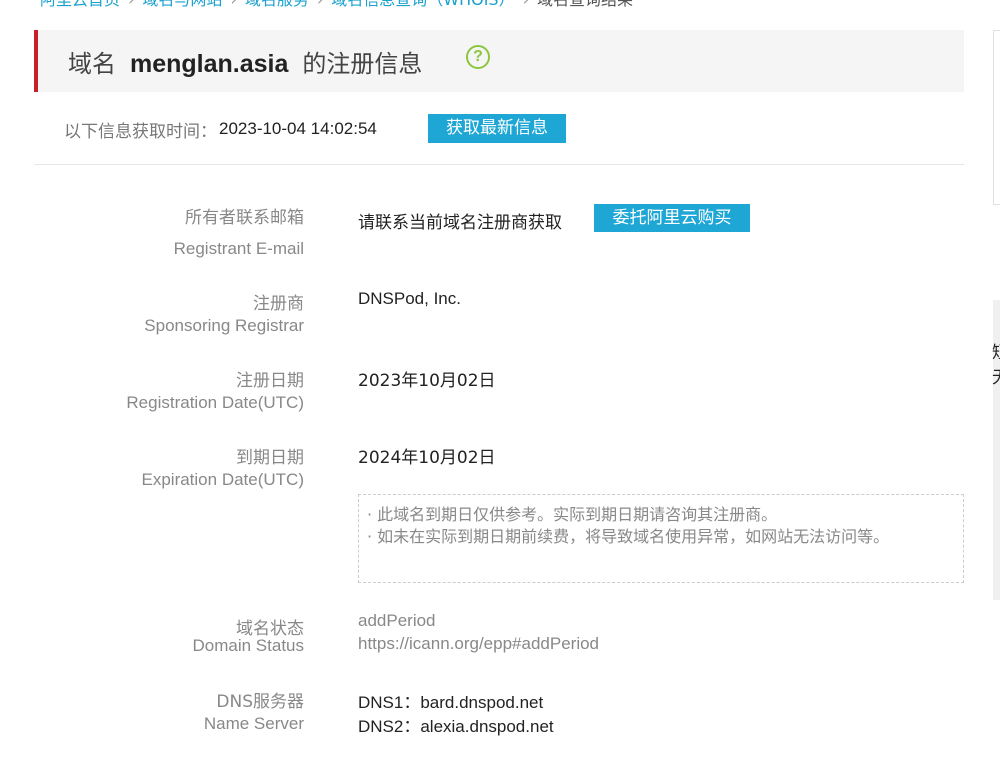  Describe the element at coordinates (223, 479) in the screenshot. I see `exp-date-label-en: Expiration Date(UTC)` at that location.